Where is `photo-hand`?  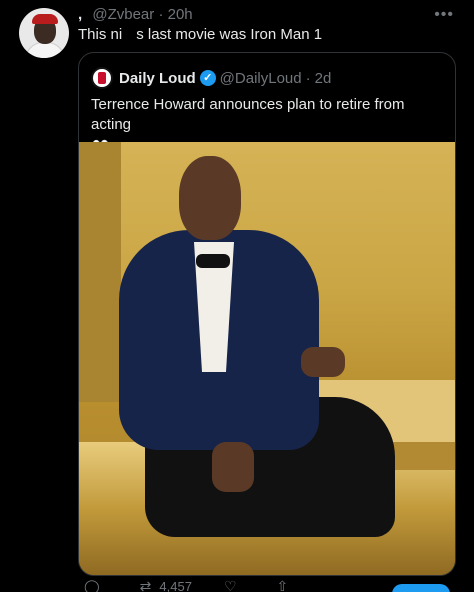
photo-hand is located at coordinates (233, 467).